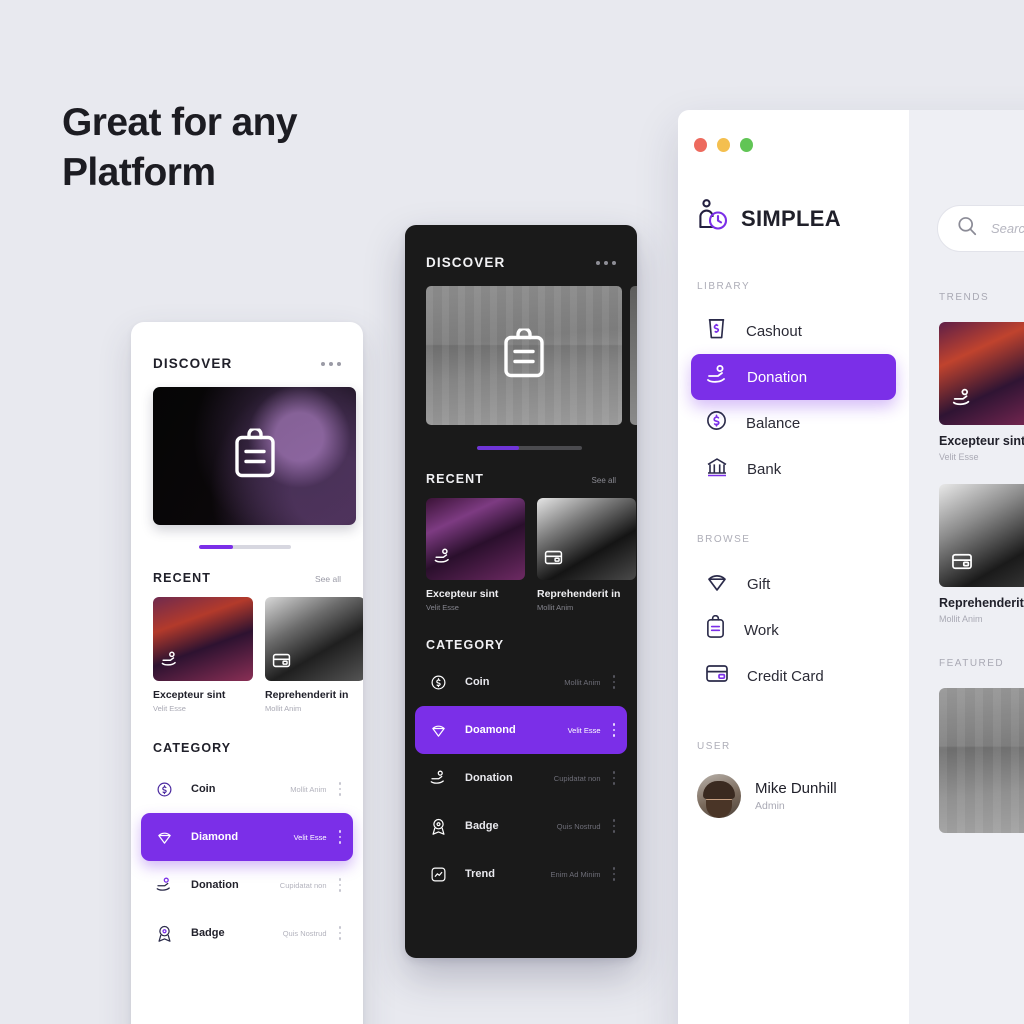 The height and width of the screenshot is (1024, 1024). What do you see at coordinates (477, 682) in the screenshot?
I see `category-name: Coin` at bounding box center [477, 682].